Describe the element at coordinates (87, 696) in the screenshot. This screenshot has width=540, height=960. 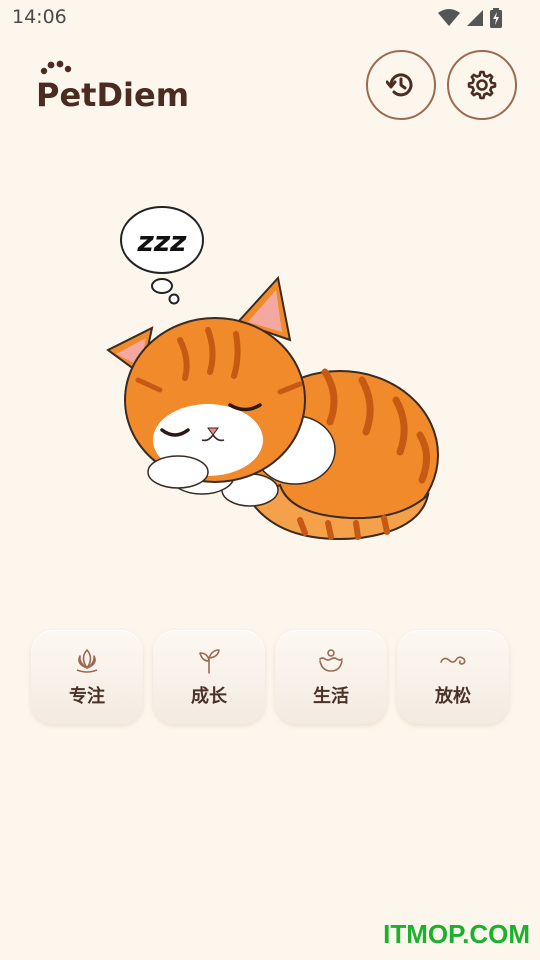
I see `category-focus-label: 专注` at that location.